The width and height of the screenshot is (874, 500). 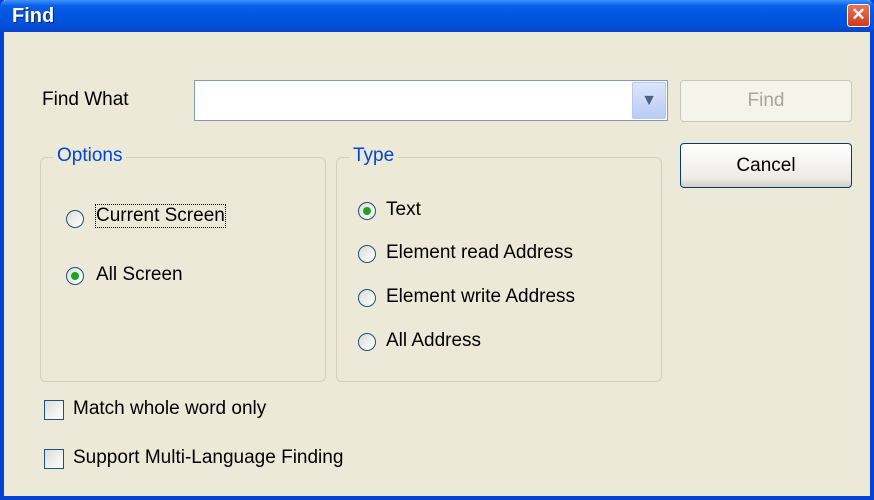 I want to click on radio-text-label: Text, so click(x=403, y=209).